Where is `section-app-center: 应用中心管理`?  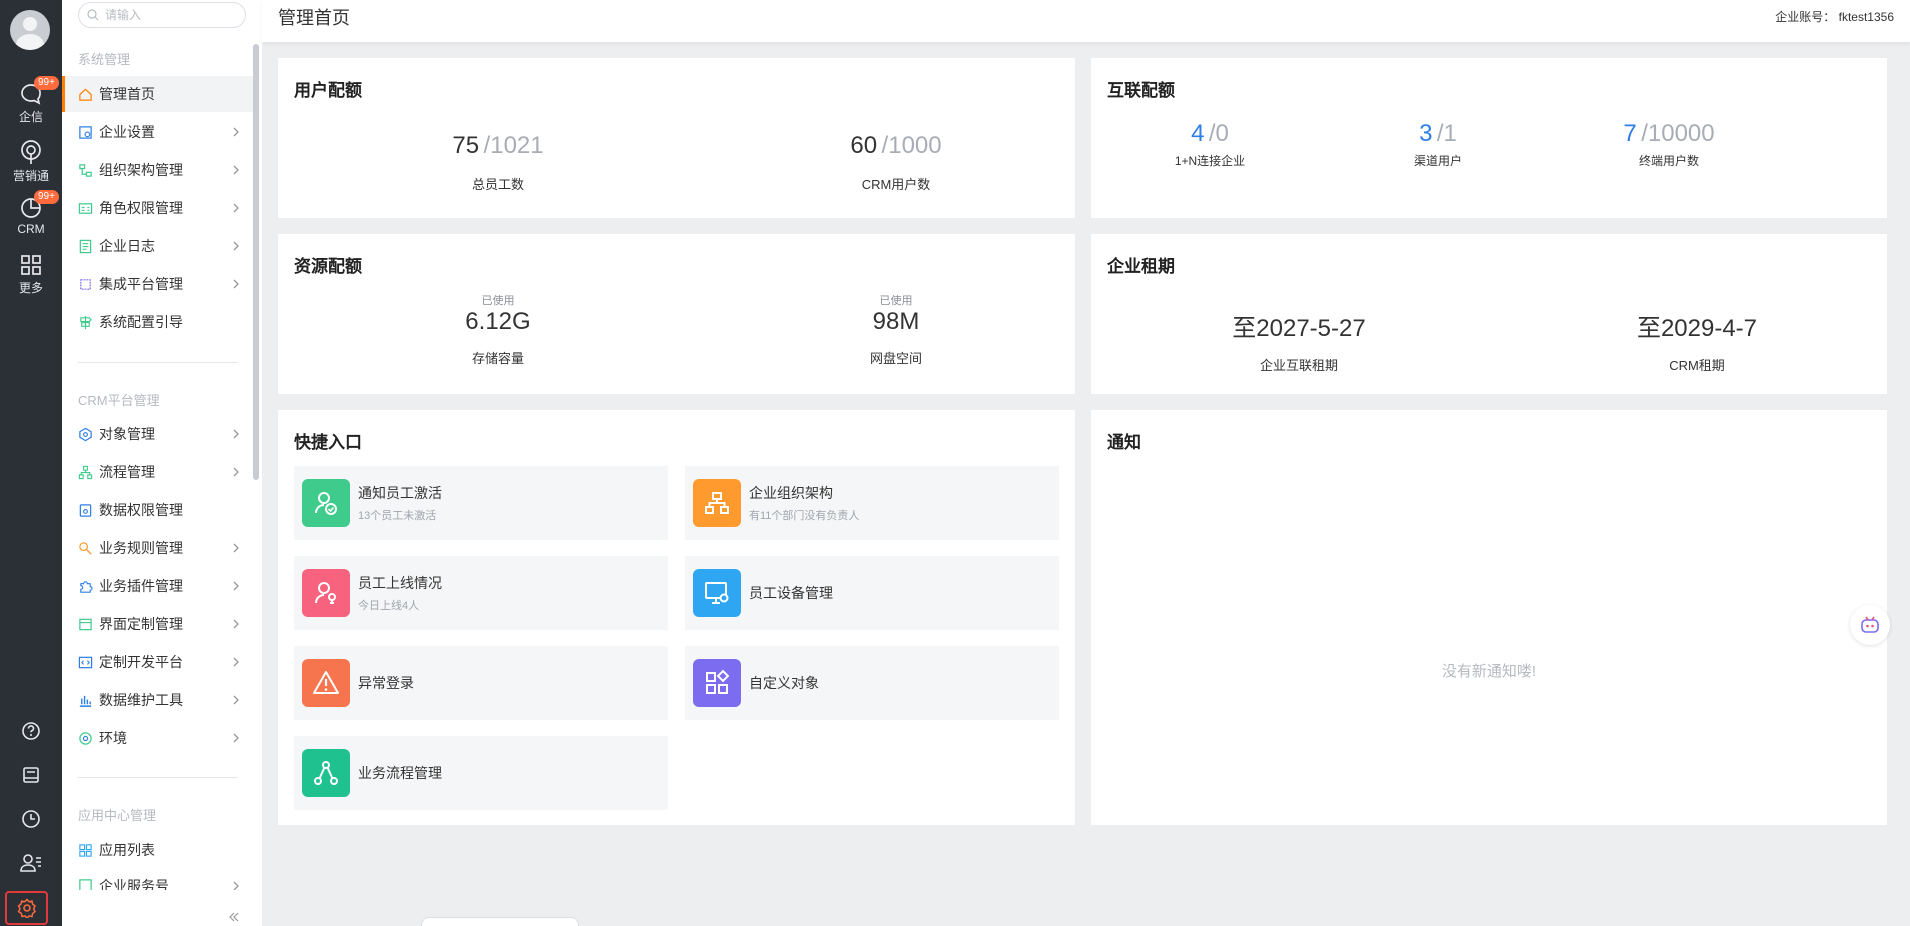 section-app-center: 应用中心管理 is located at coordinates (117, 815).